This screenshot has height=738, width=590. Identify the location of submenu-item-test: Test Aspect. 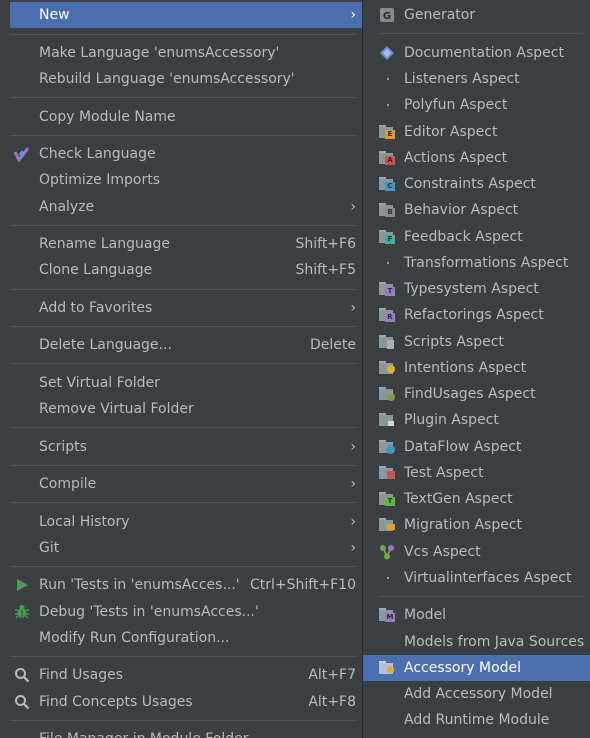
(476, 473).